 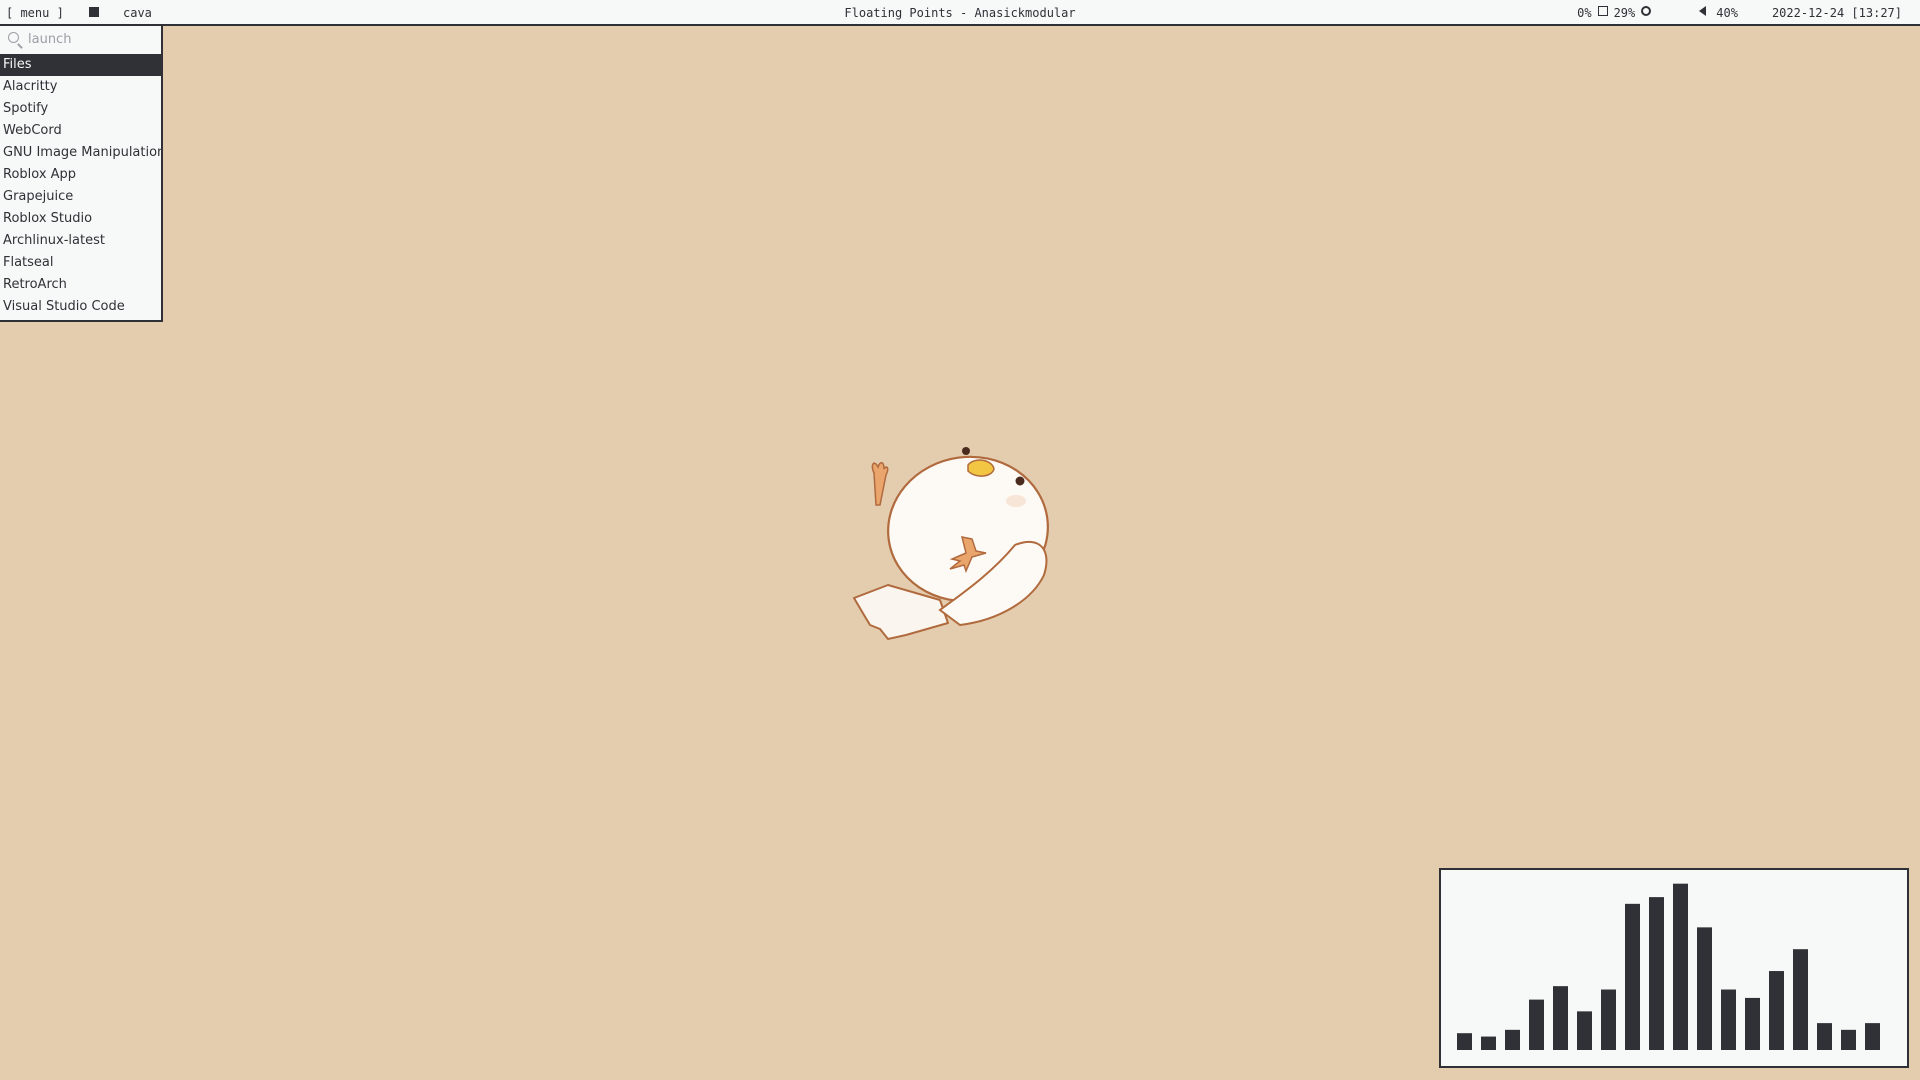 What do you see at coordinates (1646, 11) in the screenshot?
I see `disk-icon` at bounding box center [1646, 11].